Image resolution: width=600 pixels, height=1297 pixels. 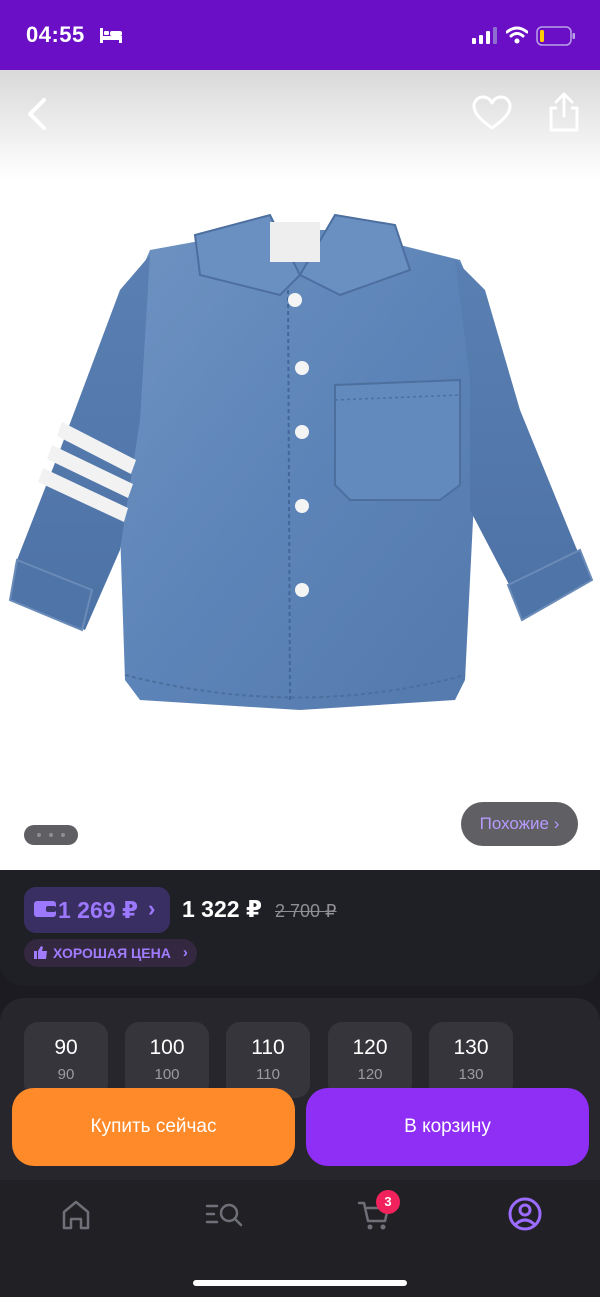 What do you see at coordinates (268, 1060) in the screenshot?
I see `size-option: 110 110` at bounding box center [268, 1060].